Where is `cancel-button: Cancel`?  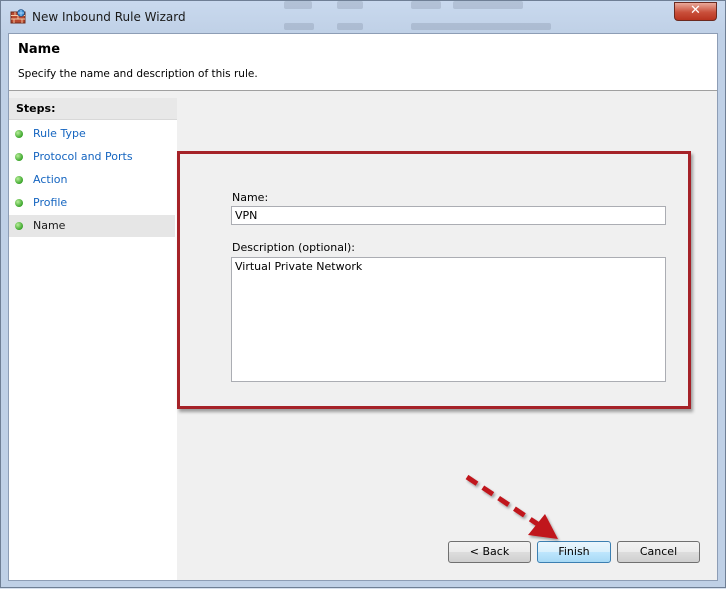 cancel-button: Cancel is located at coordinates (658, 552).